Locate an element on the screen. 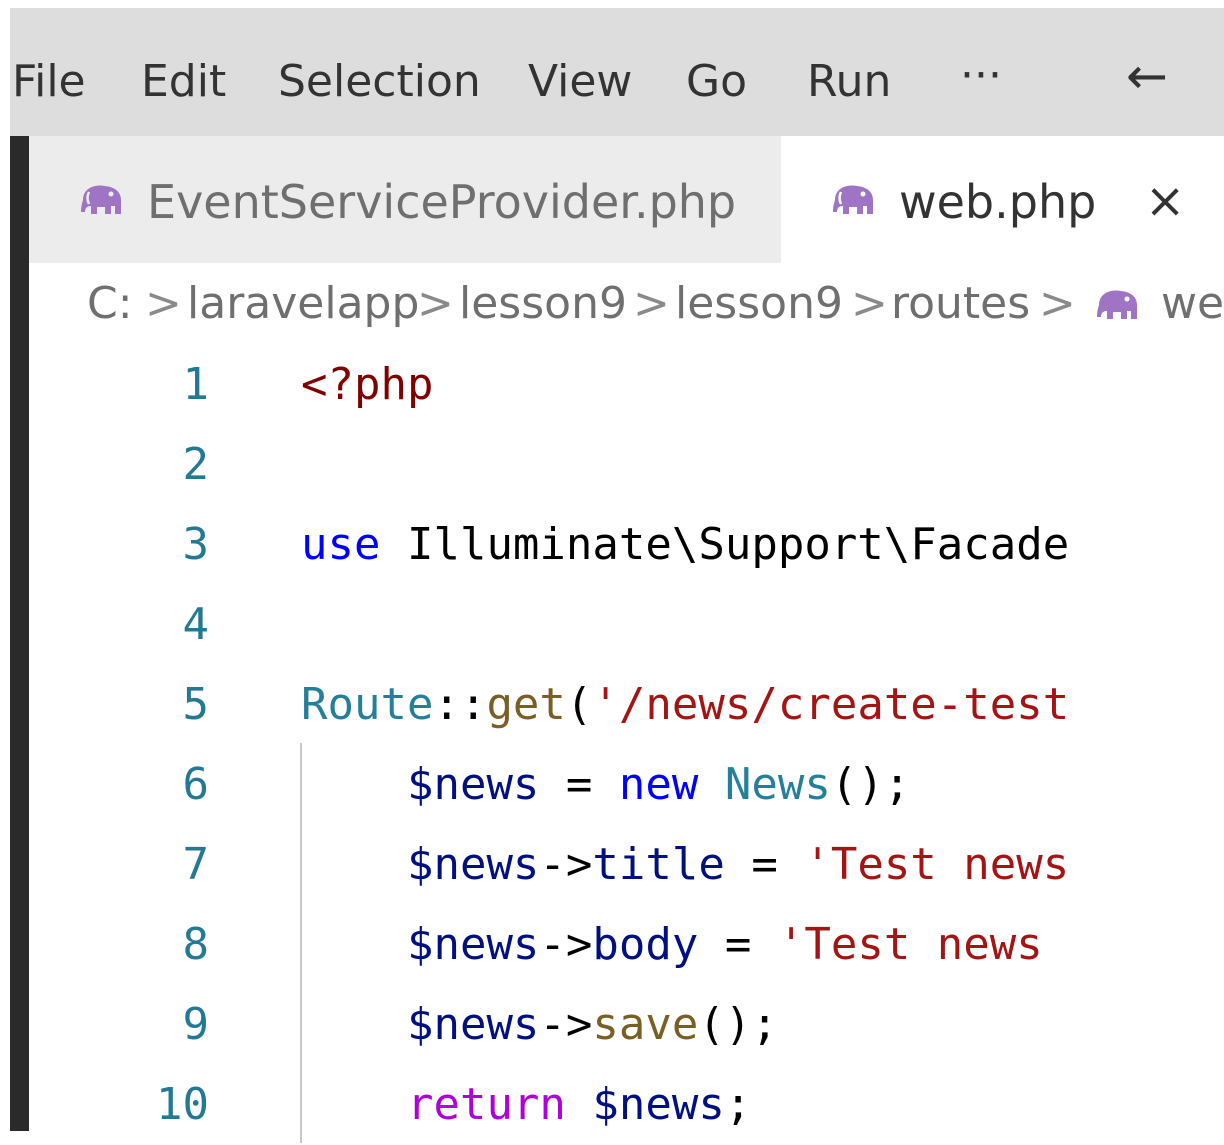 The image size is (1224, 1145). code-token: use is located at coordinates (341, 544).